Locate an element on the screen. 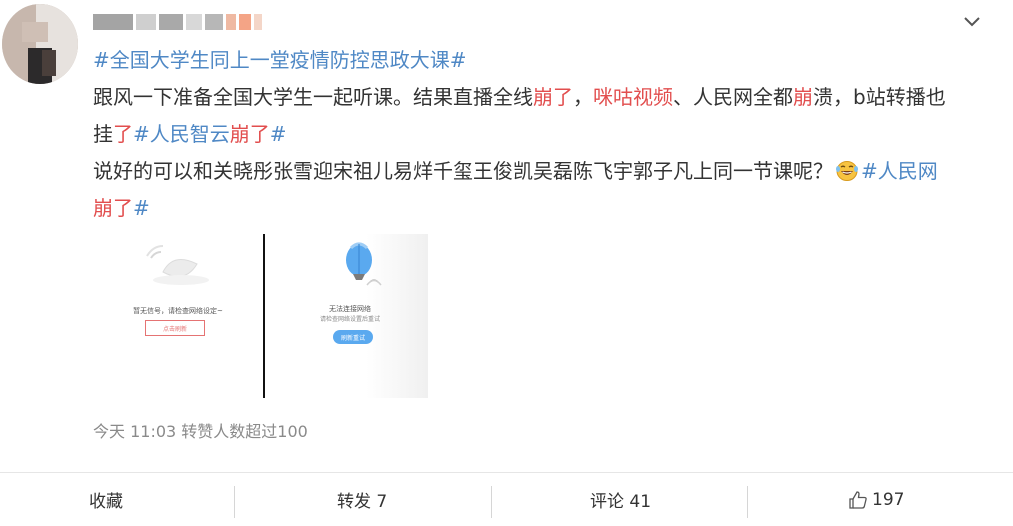 The width and height of the screenshot is (1013, 526). balloon-wifi-icon is located at coordinates (364, 264).